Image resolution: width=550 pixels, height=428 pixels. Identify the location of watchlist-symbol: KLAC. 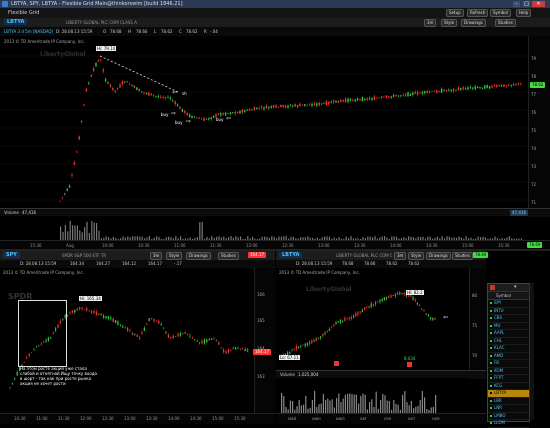
(499, 347).